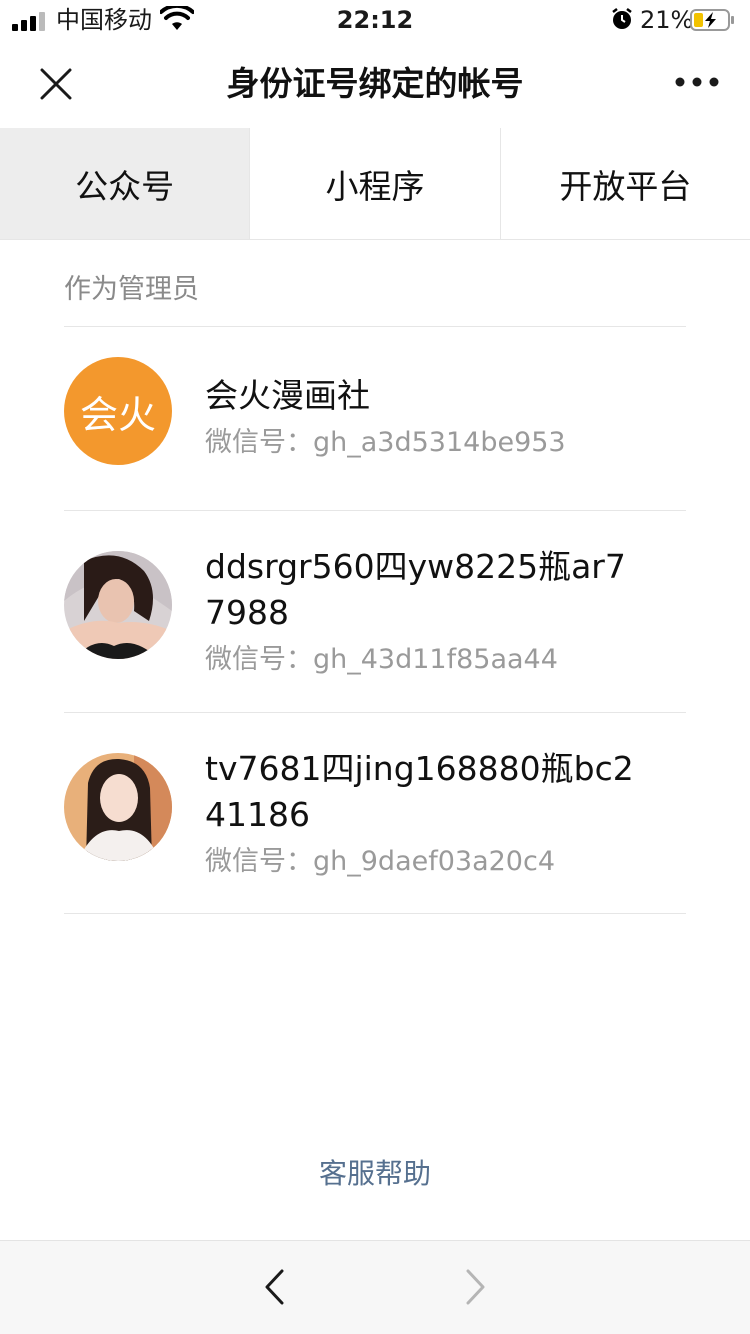 The width and height of the screenshot is (750, 1334). What do you see at coordinates (385, 442) in the screenshot?
I see `wechat-id: 微信号：gh_a3d5314be953` at bounding box center [385, 442].